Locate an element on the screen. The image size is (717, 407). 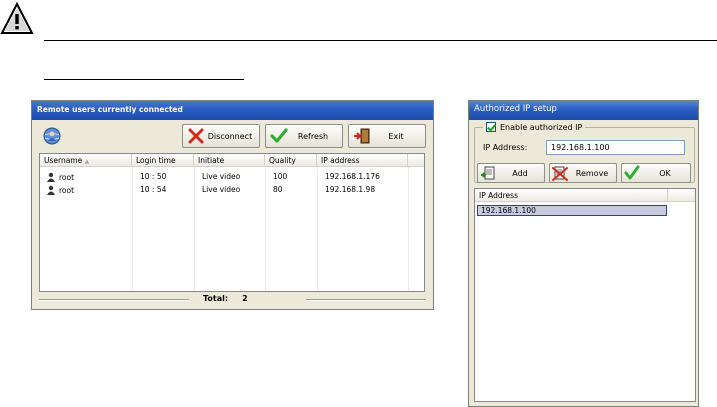
remove-label: Remove is located at coordinates (592, 173).